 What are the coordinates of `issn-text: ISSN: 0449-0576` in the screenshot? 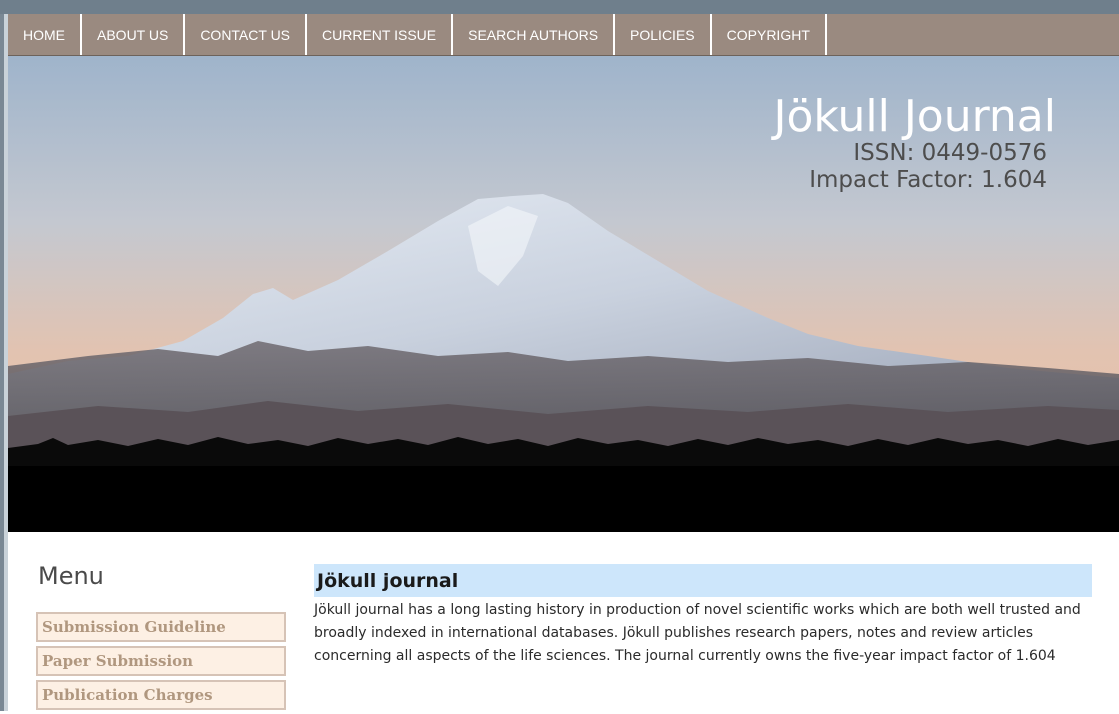 It's located at (950, 153).